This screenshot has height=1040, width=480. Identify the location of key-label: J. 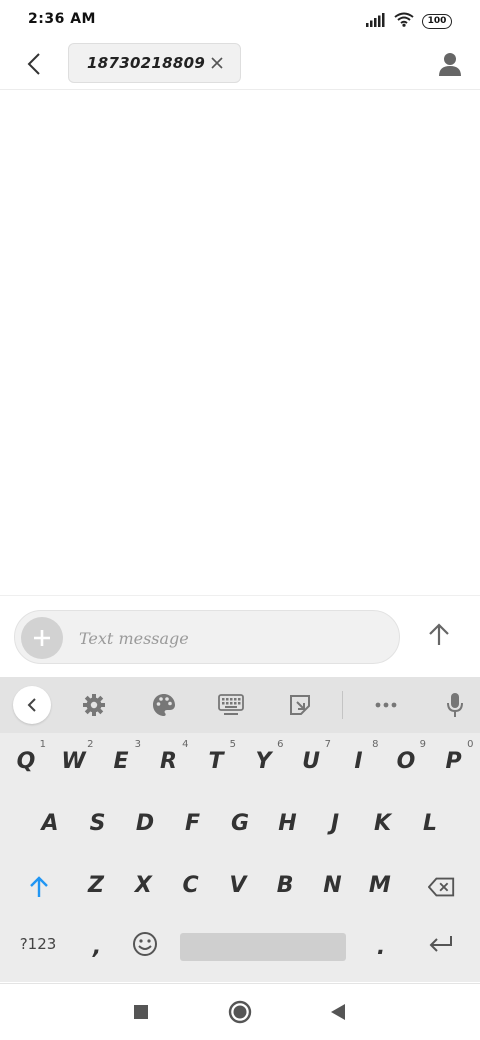
(335, 823).